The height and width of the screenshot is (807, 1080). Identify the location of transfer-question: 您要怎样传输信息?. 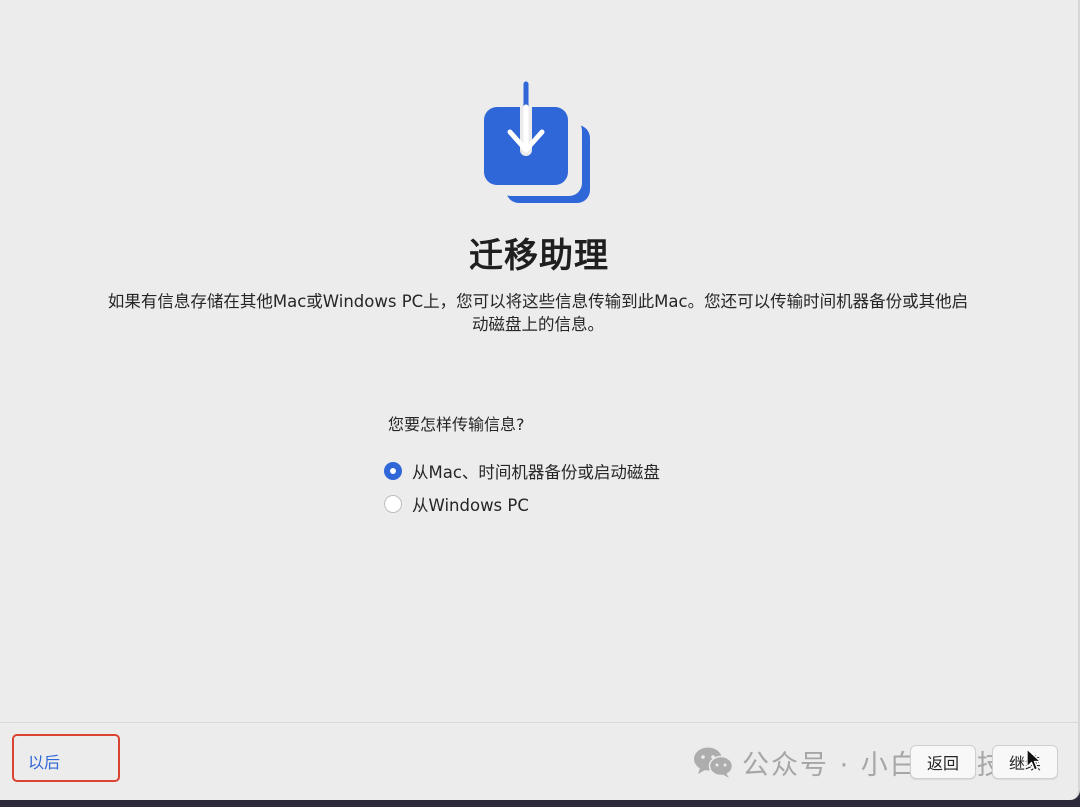
(456, 424).